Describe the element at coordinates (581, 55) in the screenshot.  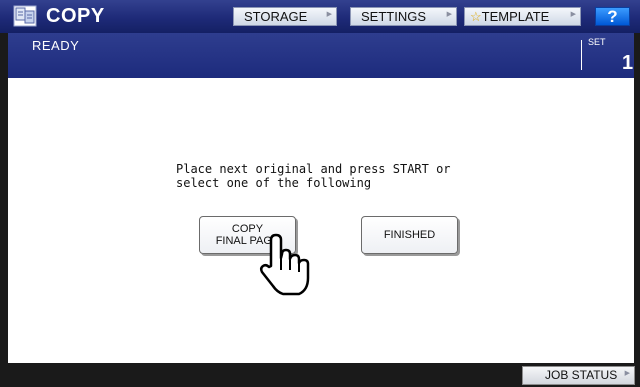
I see `set-divider` at that location.